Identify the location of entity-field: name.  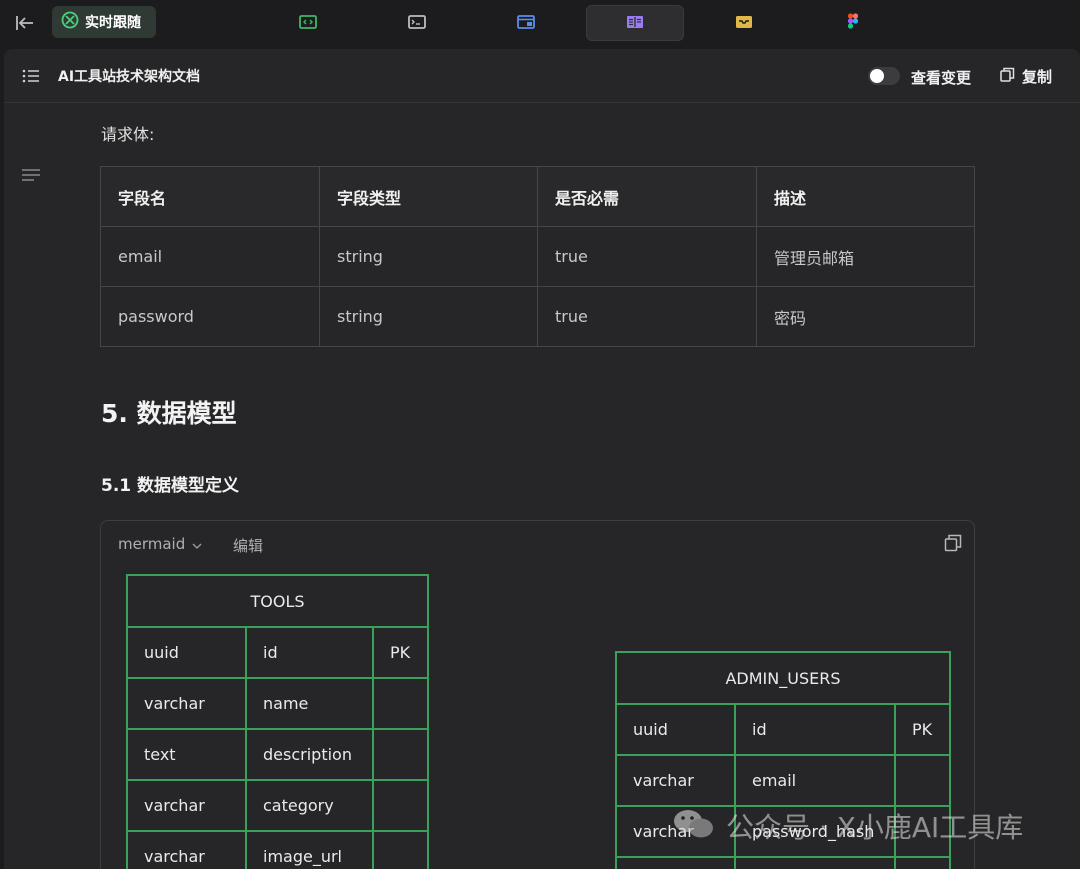
(309, 703).